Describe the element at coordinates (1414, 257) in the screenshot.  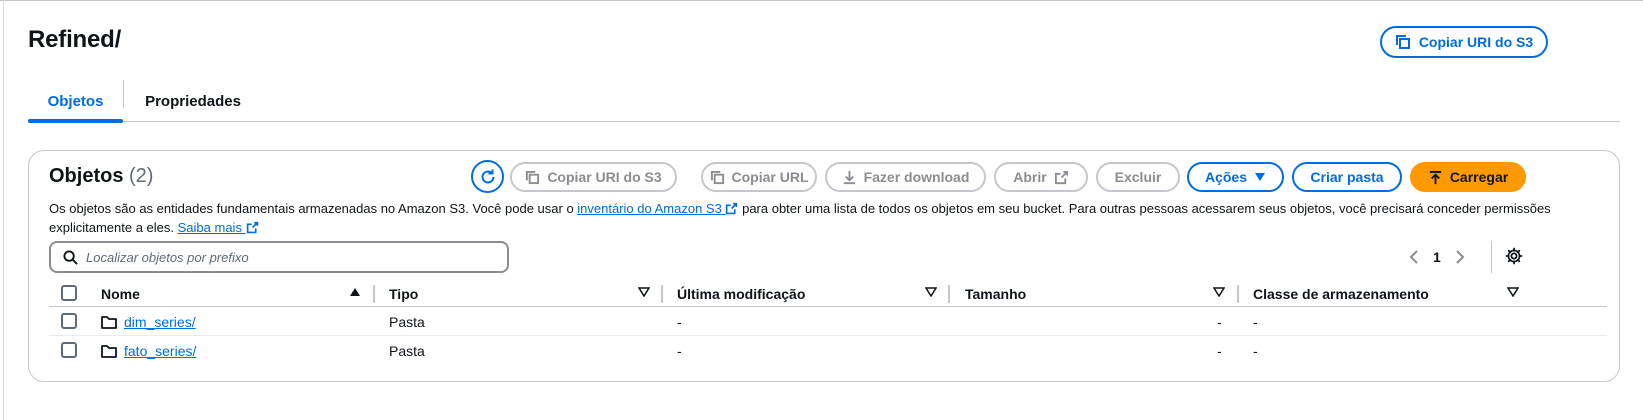
I see `chevron-left-icon` at that location.